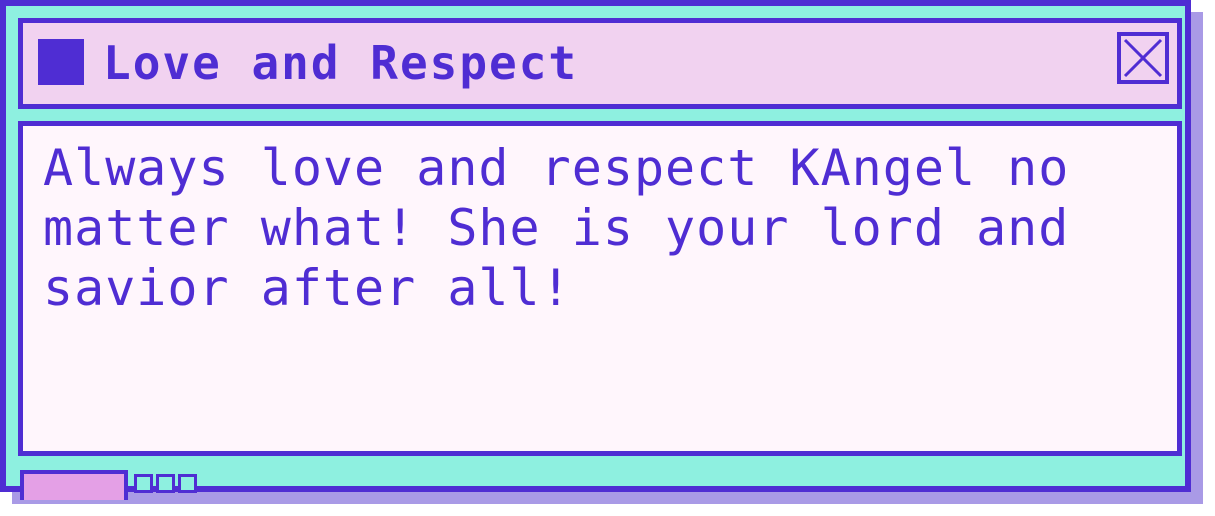 This screenshot has height=516, width=1215. Describe the element at coordinates (74, 485) in the screenshot. I see `minimized-tab` at that location.